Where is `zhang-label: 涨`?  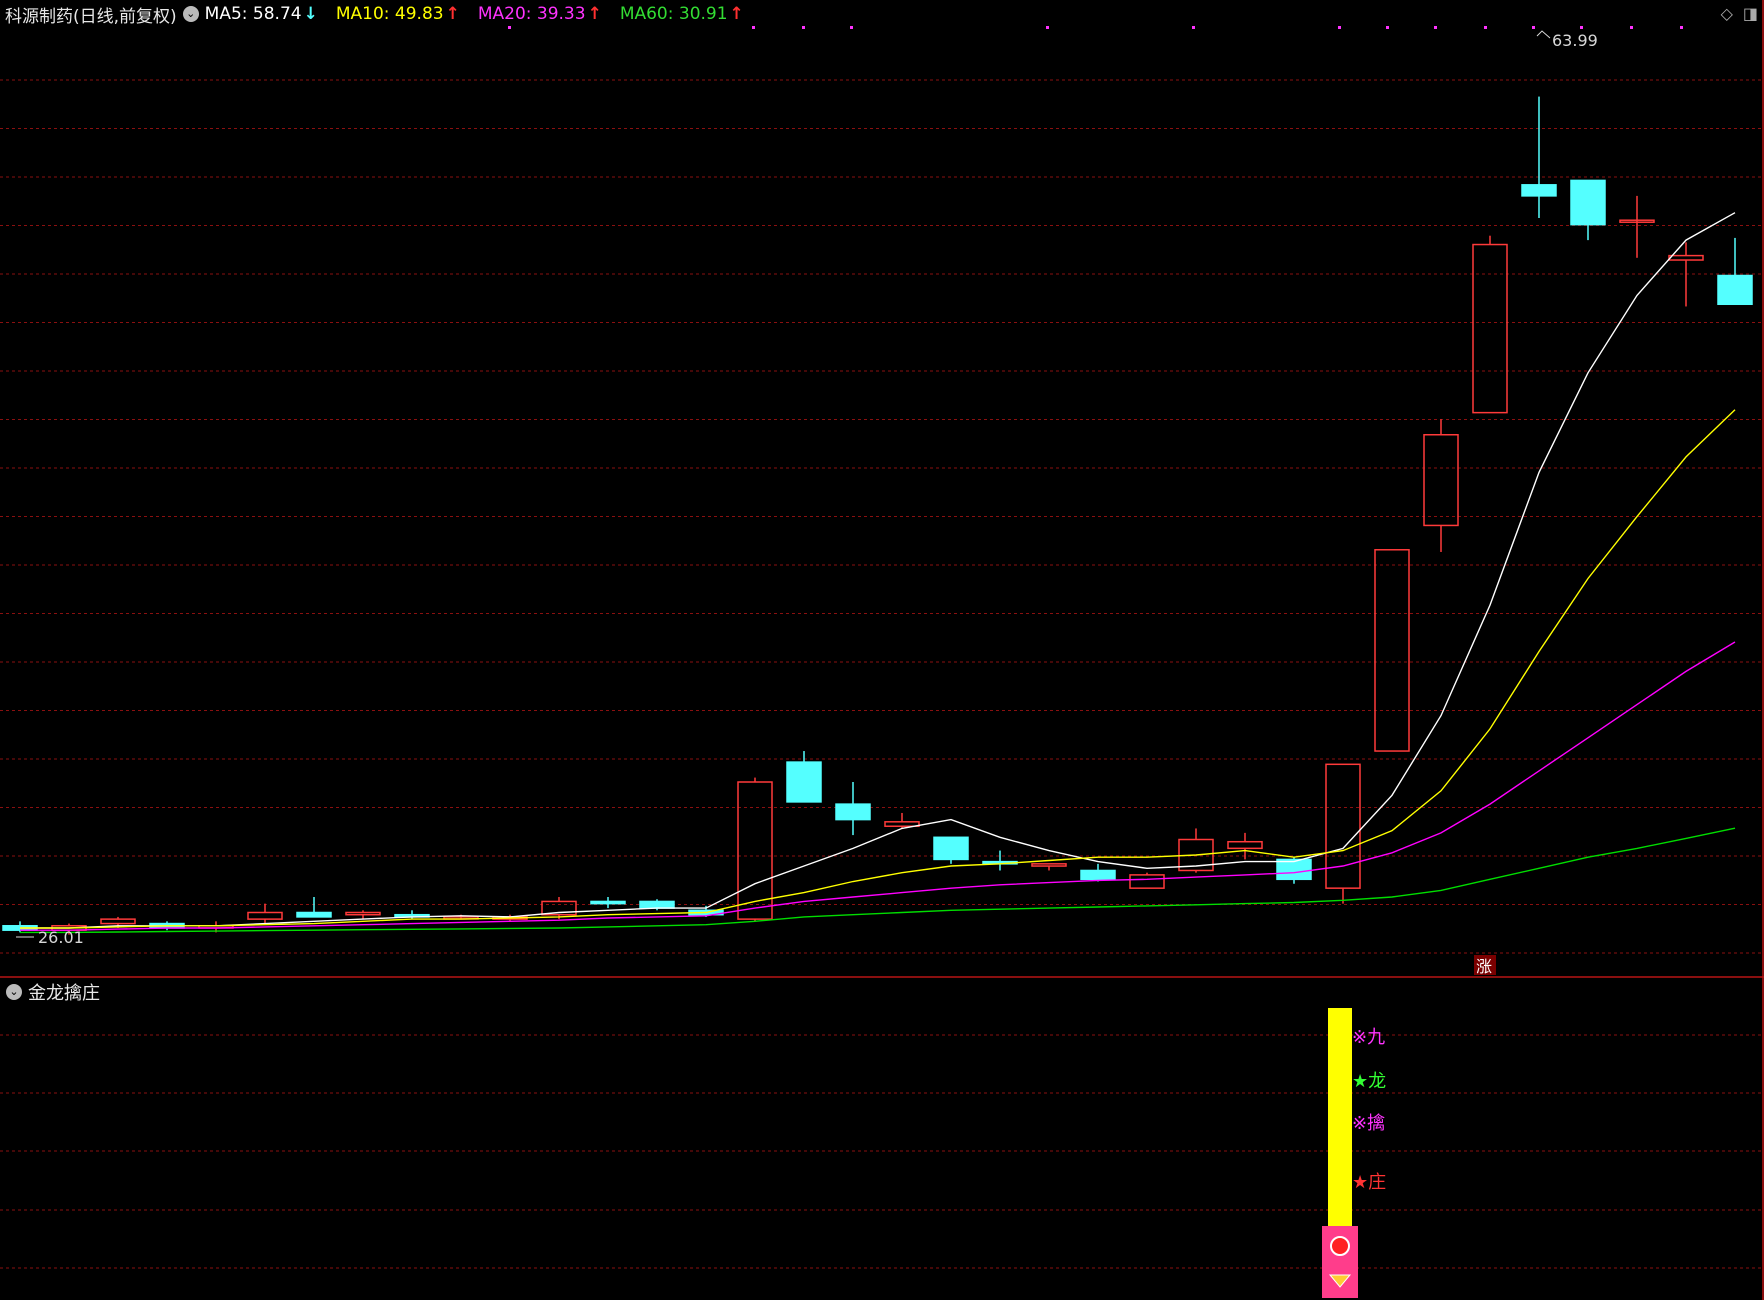 zhang-label: 涨 is located at coordinates (1484, 966).